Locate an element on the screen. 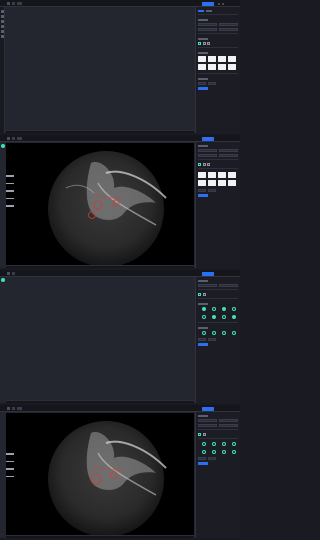 This screenshot has height=540, width=320. tool-eraser-icon is located at coordinates (2, 31).